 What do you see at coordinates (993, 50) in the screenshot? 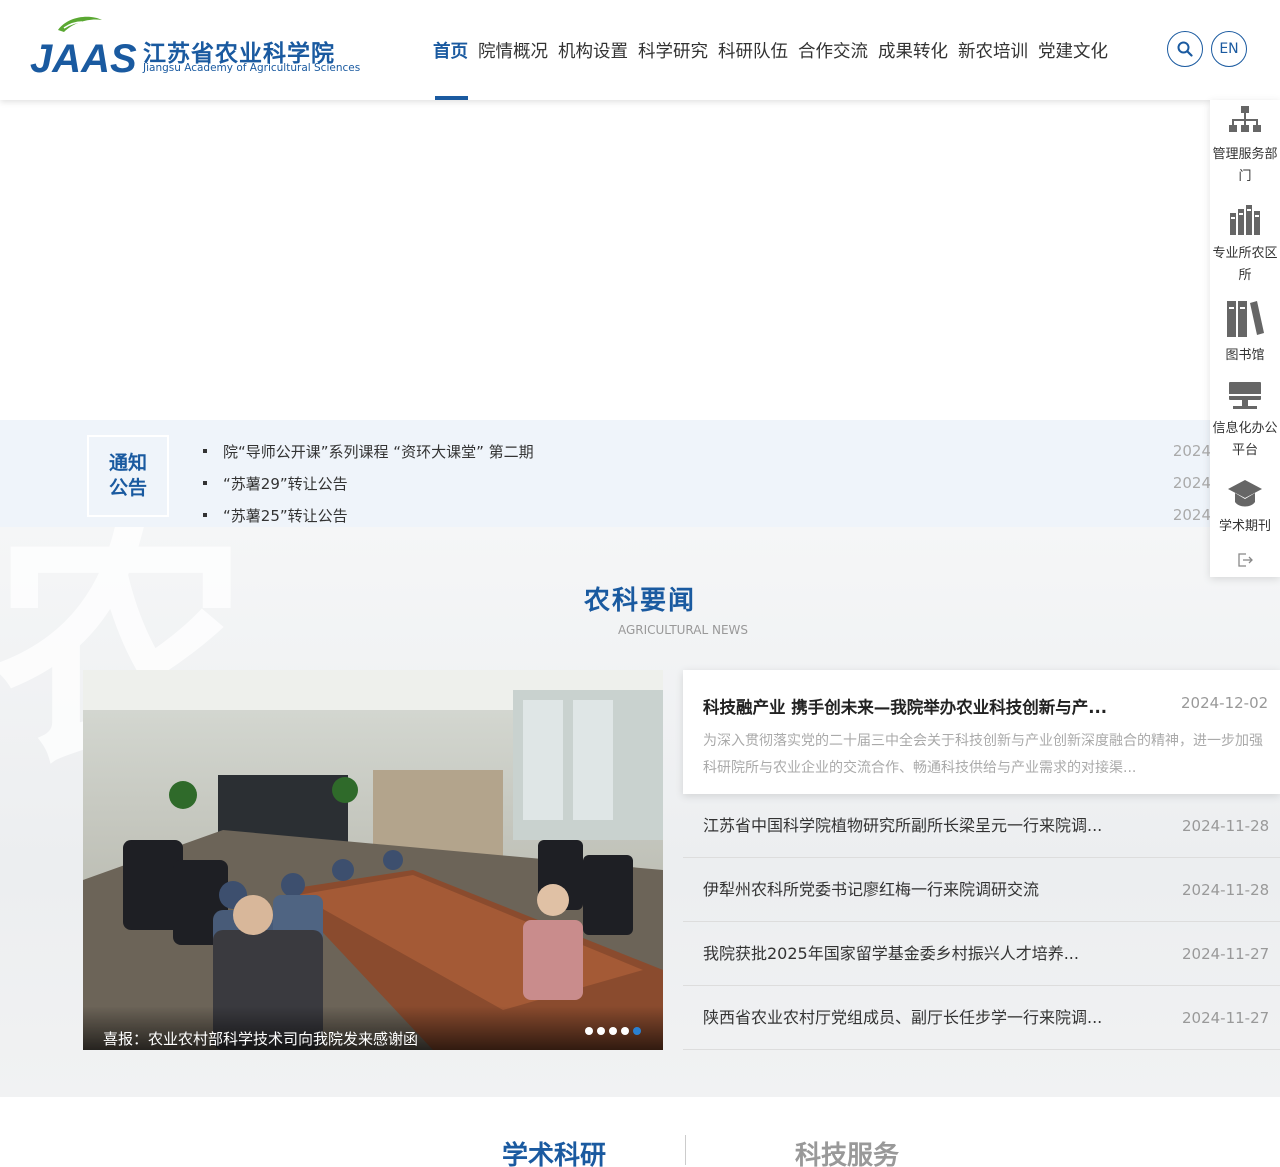
I see `nav-training: 新农培训` at bounding box center [993, 50].